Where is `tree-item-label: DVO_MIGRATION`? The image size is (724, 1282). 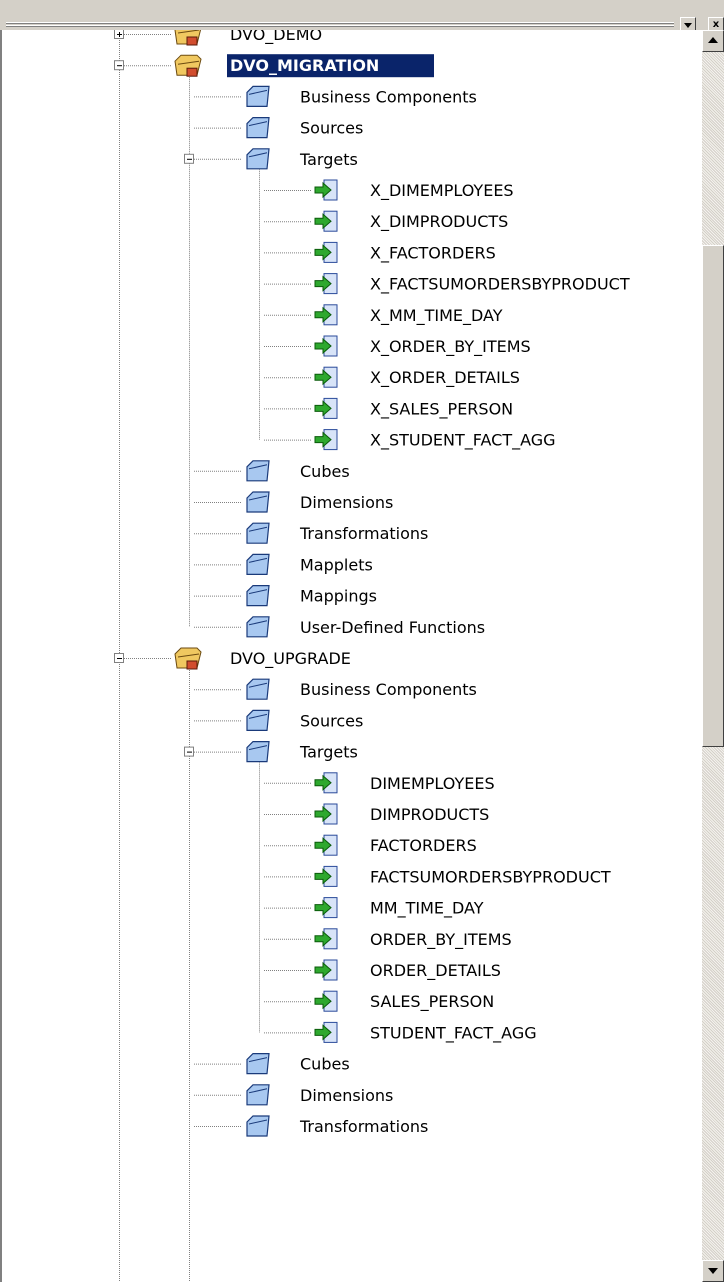
tree-item-label: DVO_MIGRATION is located at coordinates (304, 65).